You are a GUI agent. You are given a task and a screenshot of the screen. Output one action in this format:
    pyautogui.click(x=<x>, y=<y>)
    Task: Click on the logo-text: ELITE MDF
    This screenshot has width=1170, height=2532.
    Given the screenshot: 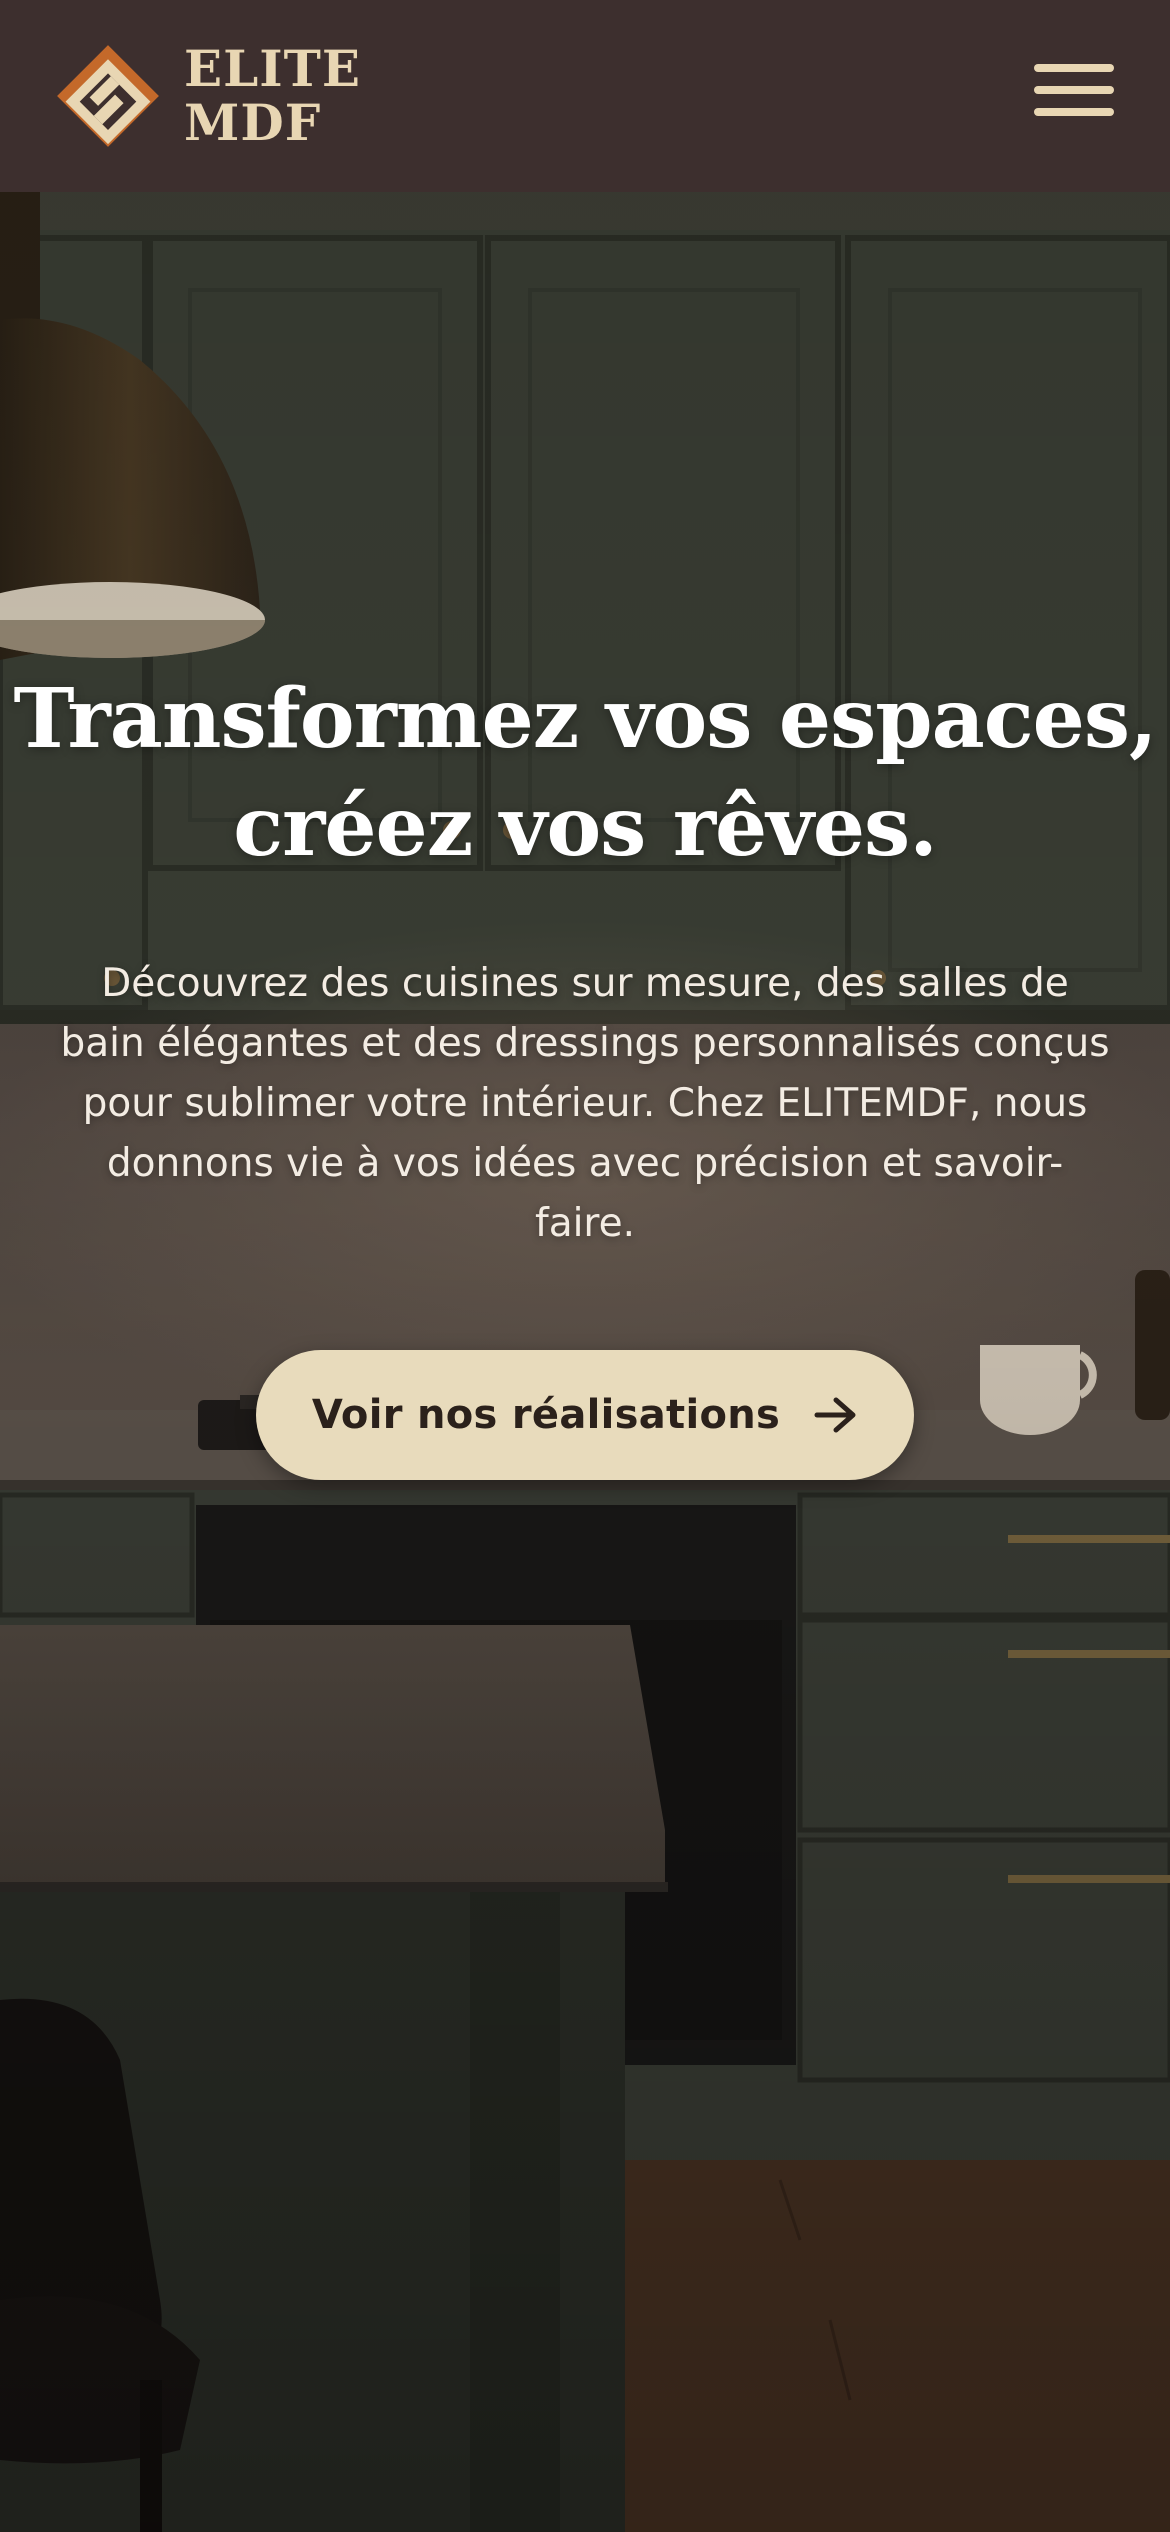 What is the action you would take?
    pyautogui.click(x=272, y=96)
    